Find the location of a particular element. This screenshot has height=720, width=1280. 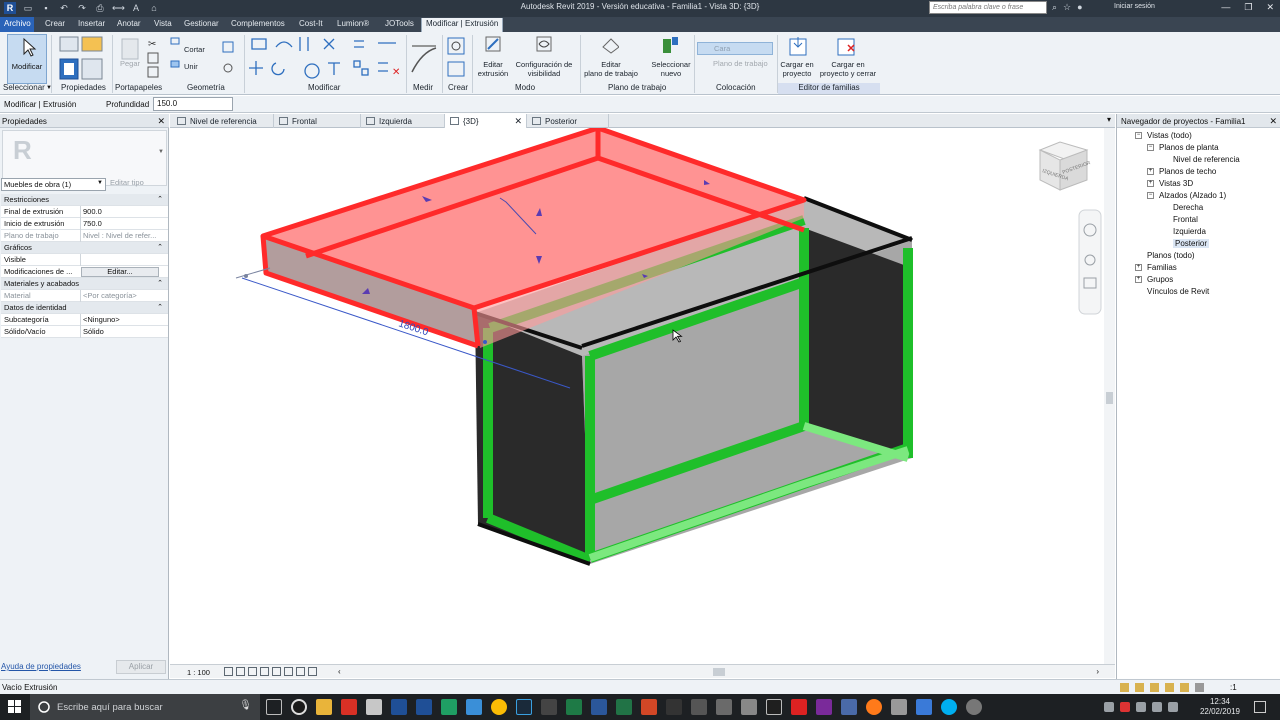

filezilla-icon is located at coordinates (799, 707).